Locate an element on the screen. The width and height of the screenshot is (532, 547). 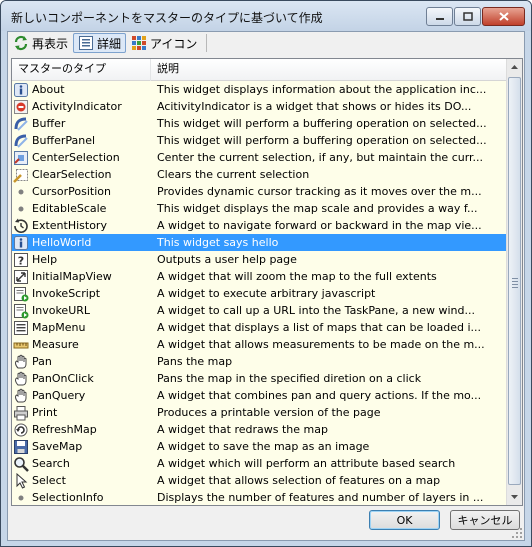
list-row-help: ? Help Outputs a user help page is located at coordinates (260, 259).